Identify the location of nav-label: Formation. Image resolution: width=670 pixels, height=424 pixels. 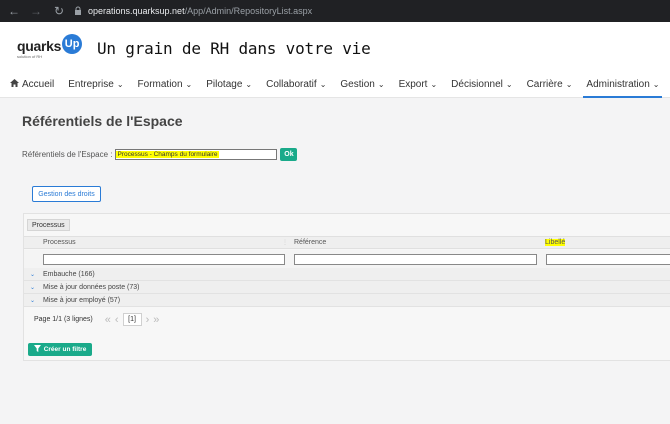
(160, 84).